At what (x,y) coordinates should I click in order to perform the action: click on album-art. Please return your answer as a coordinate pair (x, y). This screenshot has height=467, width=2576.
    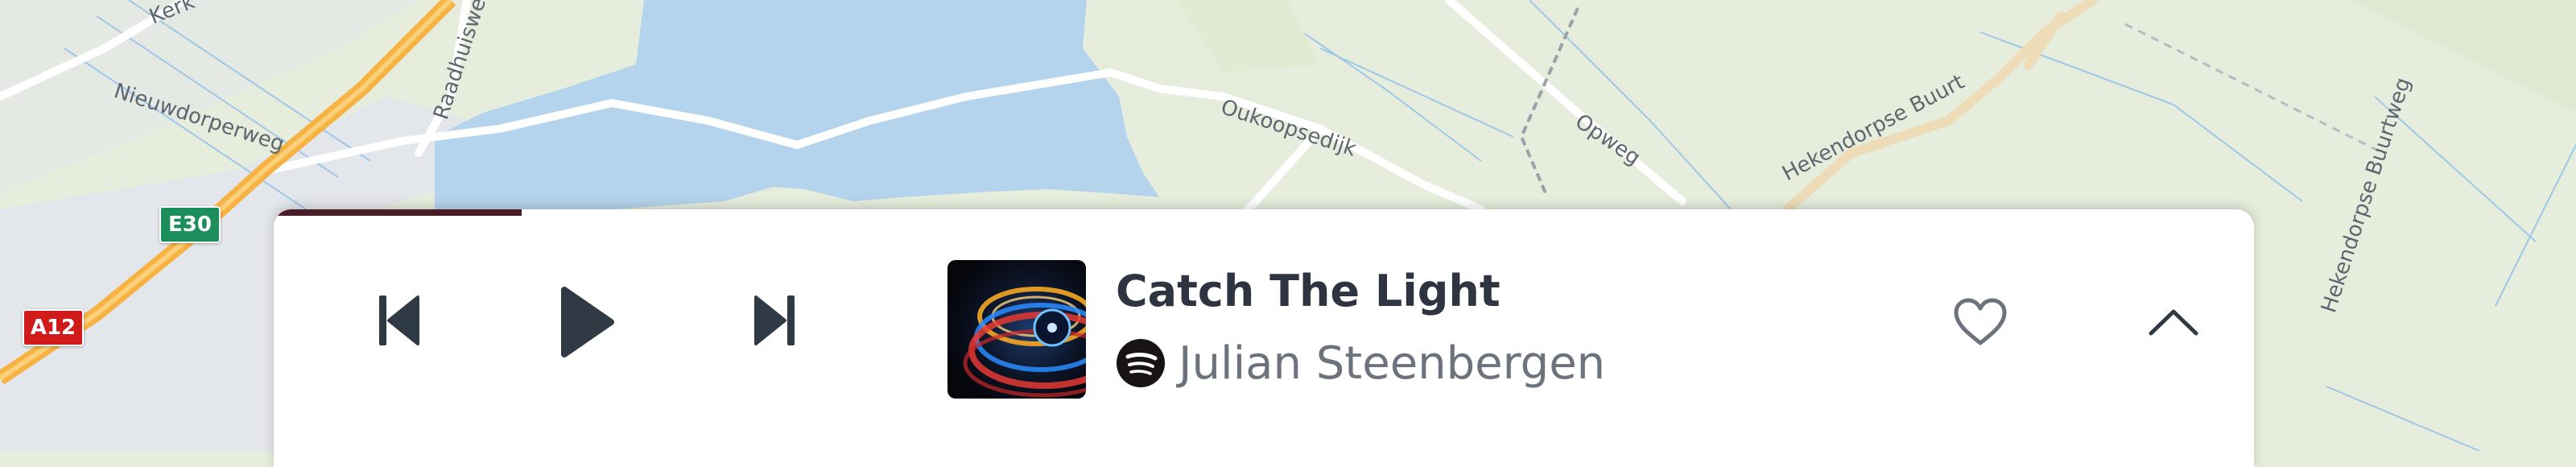
    Looking at the image, I should click on (1016, 329).